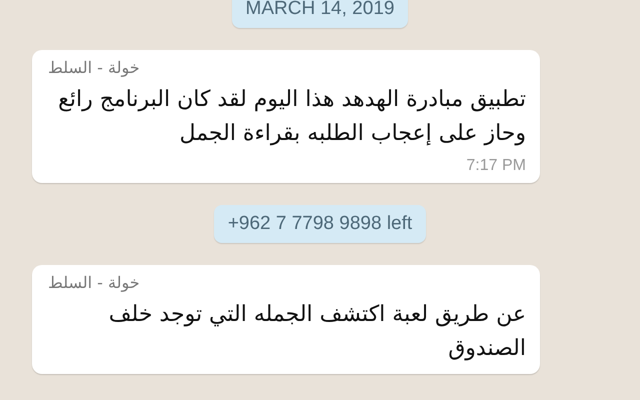 The width and height of the screenshot is (640, 400). Describe the element at coordinates (320, 224) in the screenshot. I see `system-notice: +962 7 7798 9898 left` at that location.